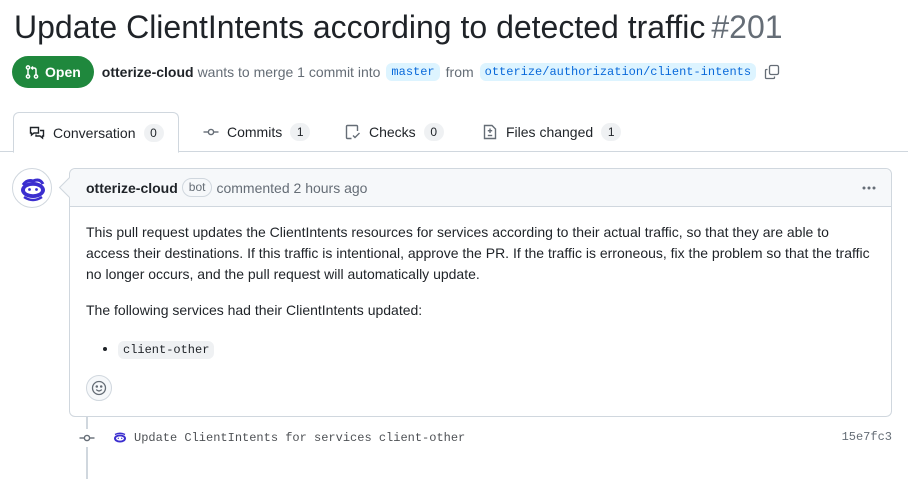 The height and width of the screenshot is (479, 908). I want to click on add-reaction-button, so click(99, 388).